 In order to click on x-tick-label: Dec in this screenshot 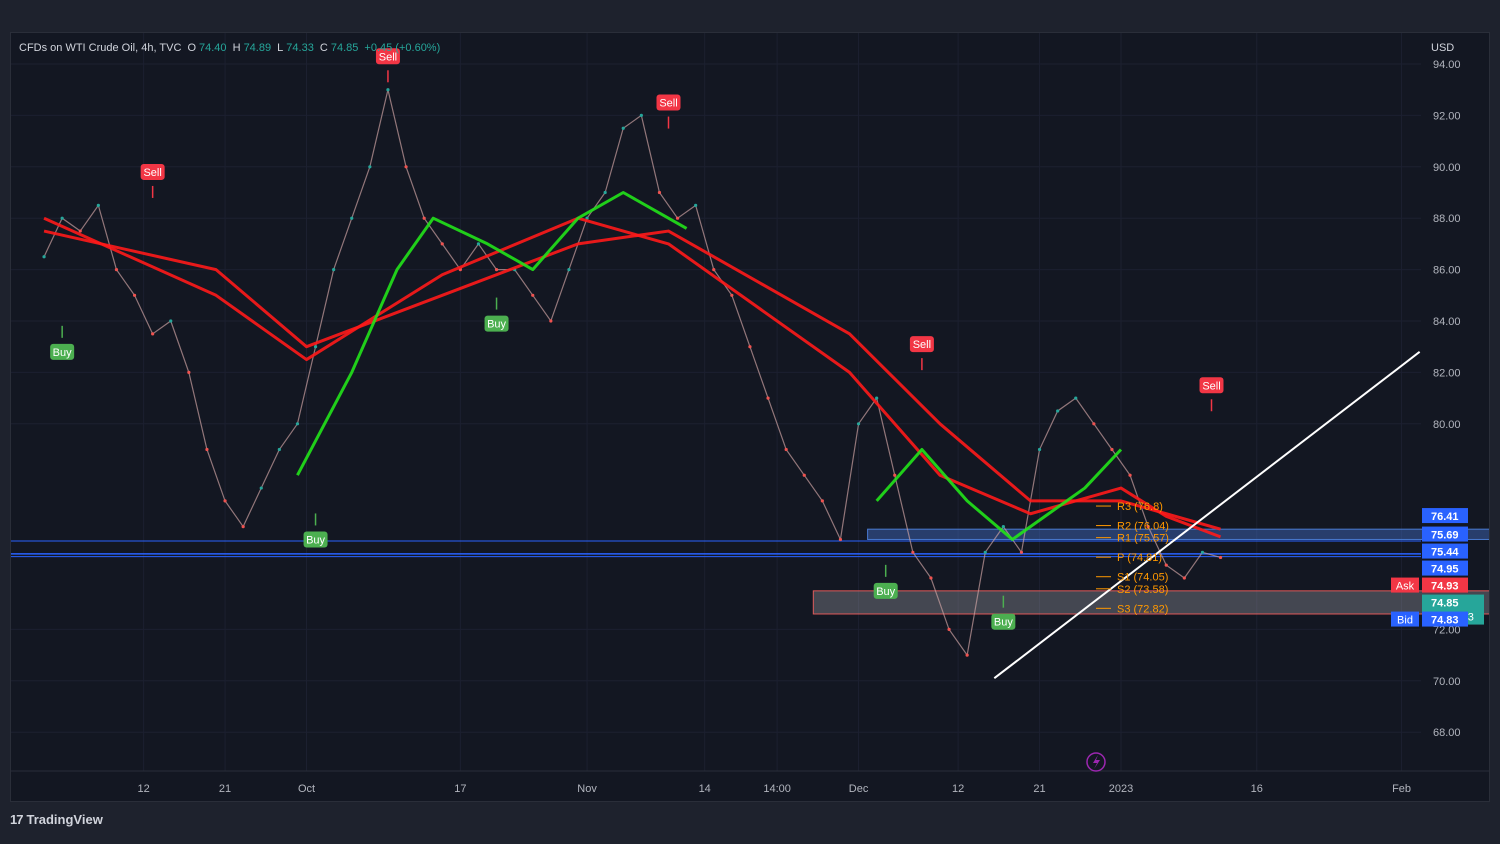, I will do `click(859, 789)`.